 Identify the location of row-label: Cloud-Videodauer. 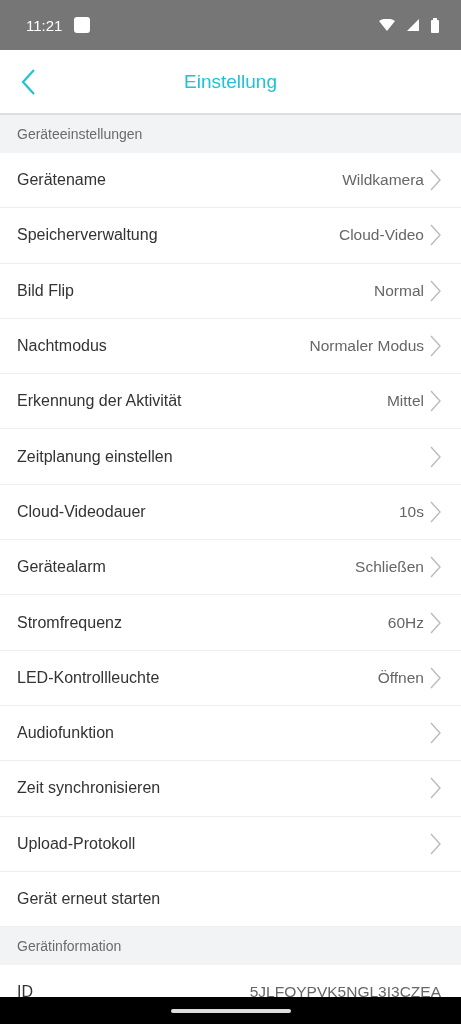
(82, 511).